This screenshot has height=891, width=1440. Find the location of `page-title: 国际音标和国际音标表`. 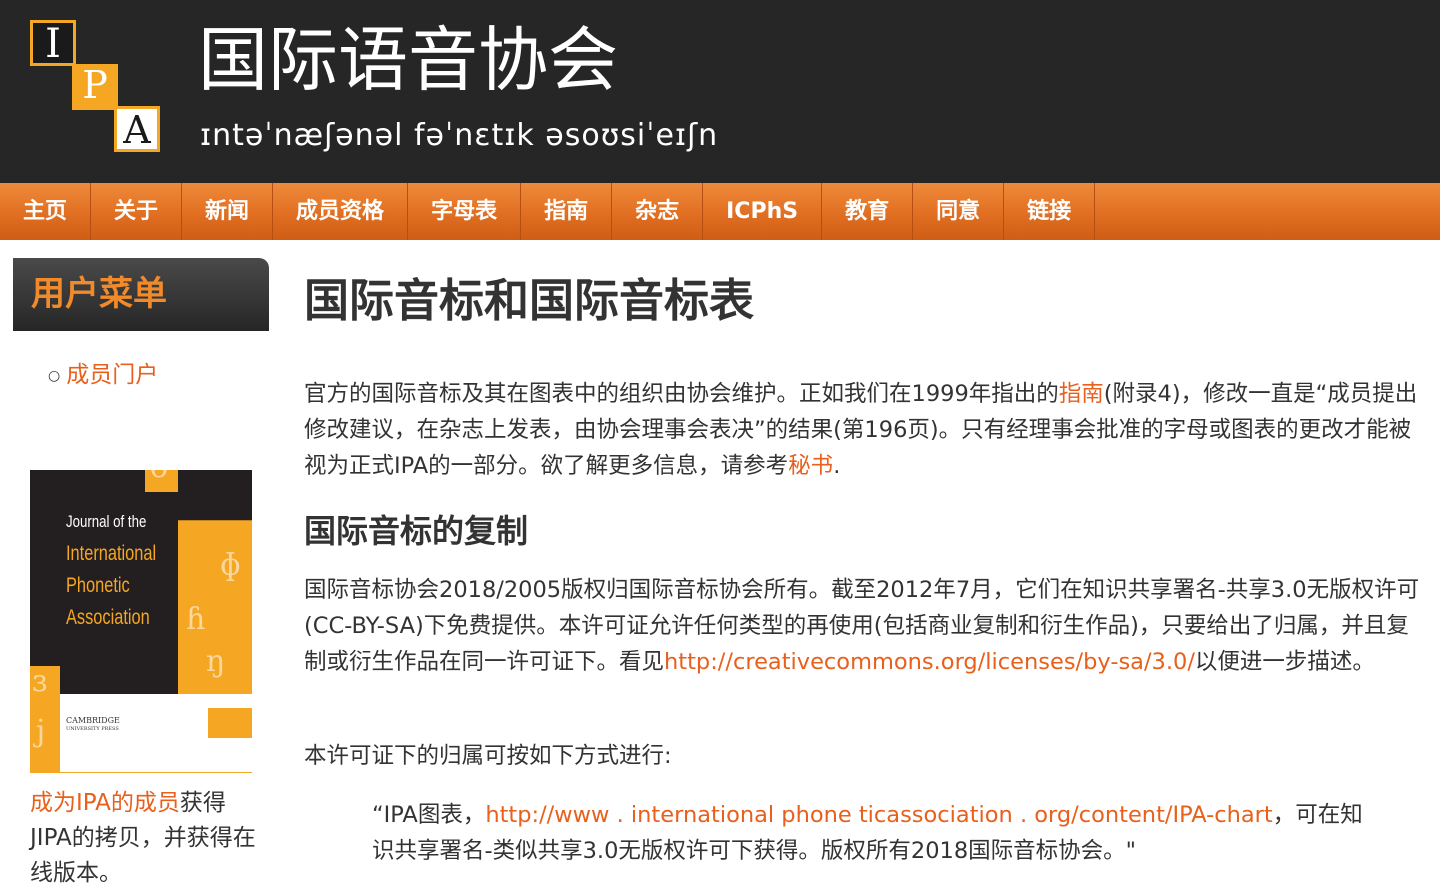

page-title: 国际音标和国际音标表 is located at coordinates (529, 300).